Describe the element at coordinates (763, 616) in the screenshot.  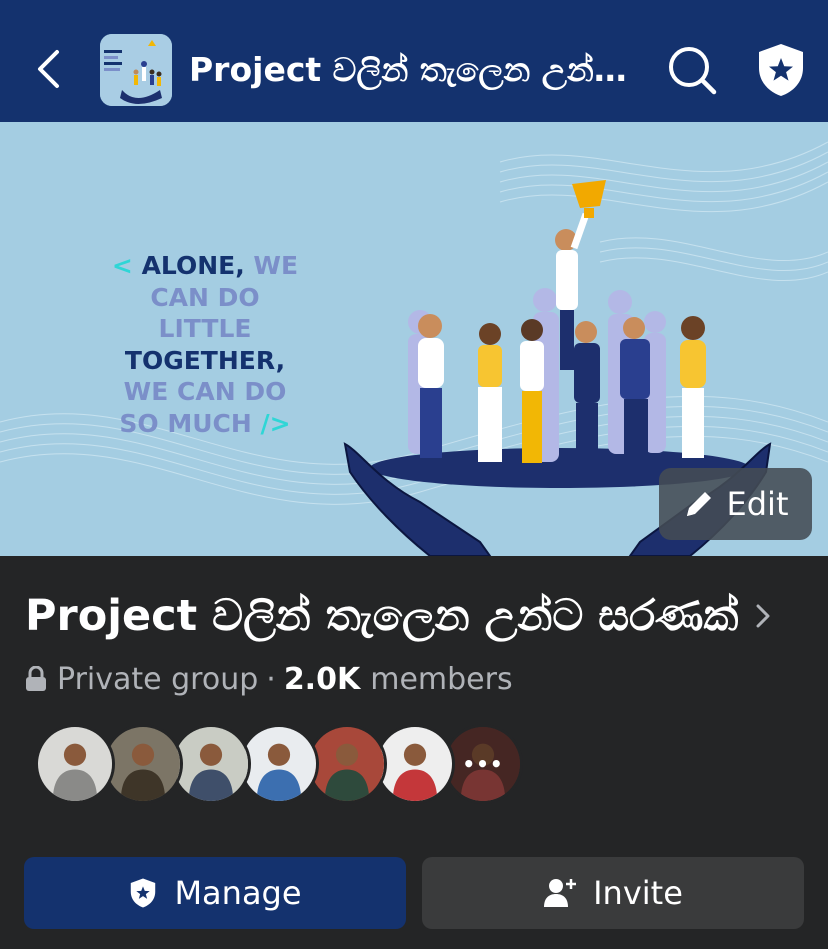
I see `chevron-right-icon` at that location.